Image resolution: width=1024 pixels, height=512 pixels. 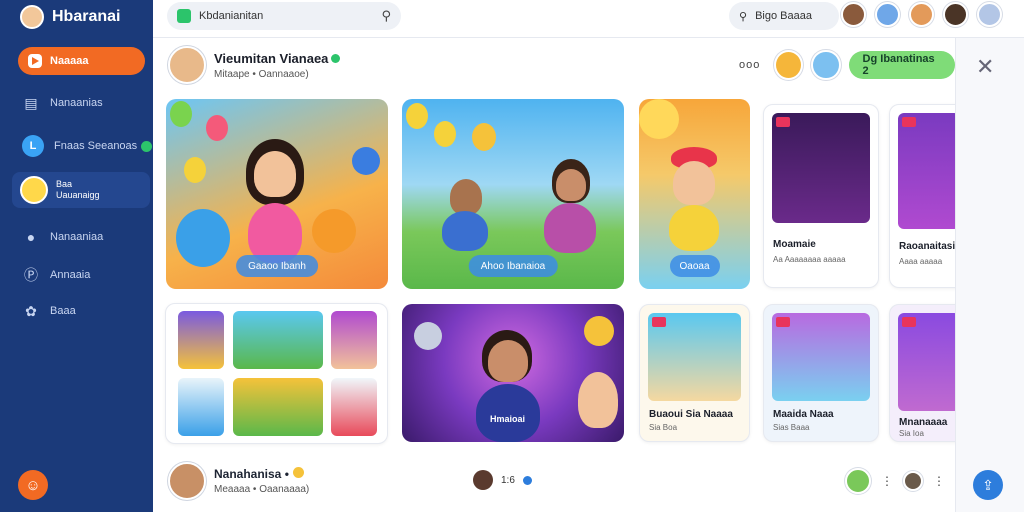 I want to click on post-subtitle: Mitaape • Oannaaoe), so click(x=261, y=74).